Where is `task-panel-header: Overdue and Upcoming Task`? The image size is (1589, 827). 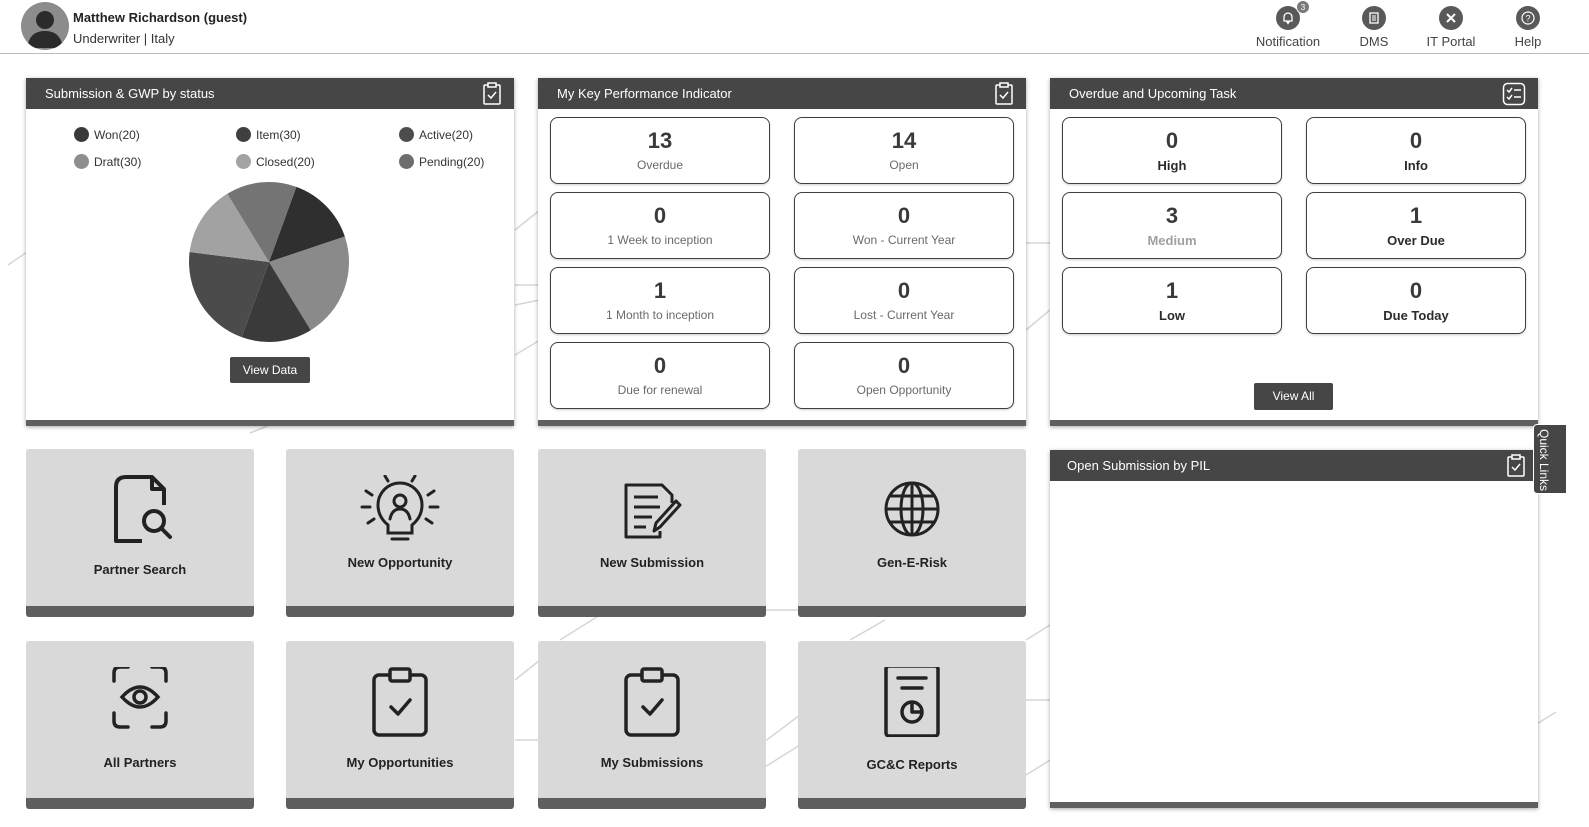 task-panel-header: Overdue and Upcoming Task is located at coordinates (1294, 93).